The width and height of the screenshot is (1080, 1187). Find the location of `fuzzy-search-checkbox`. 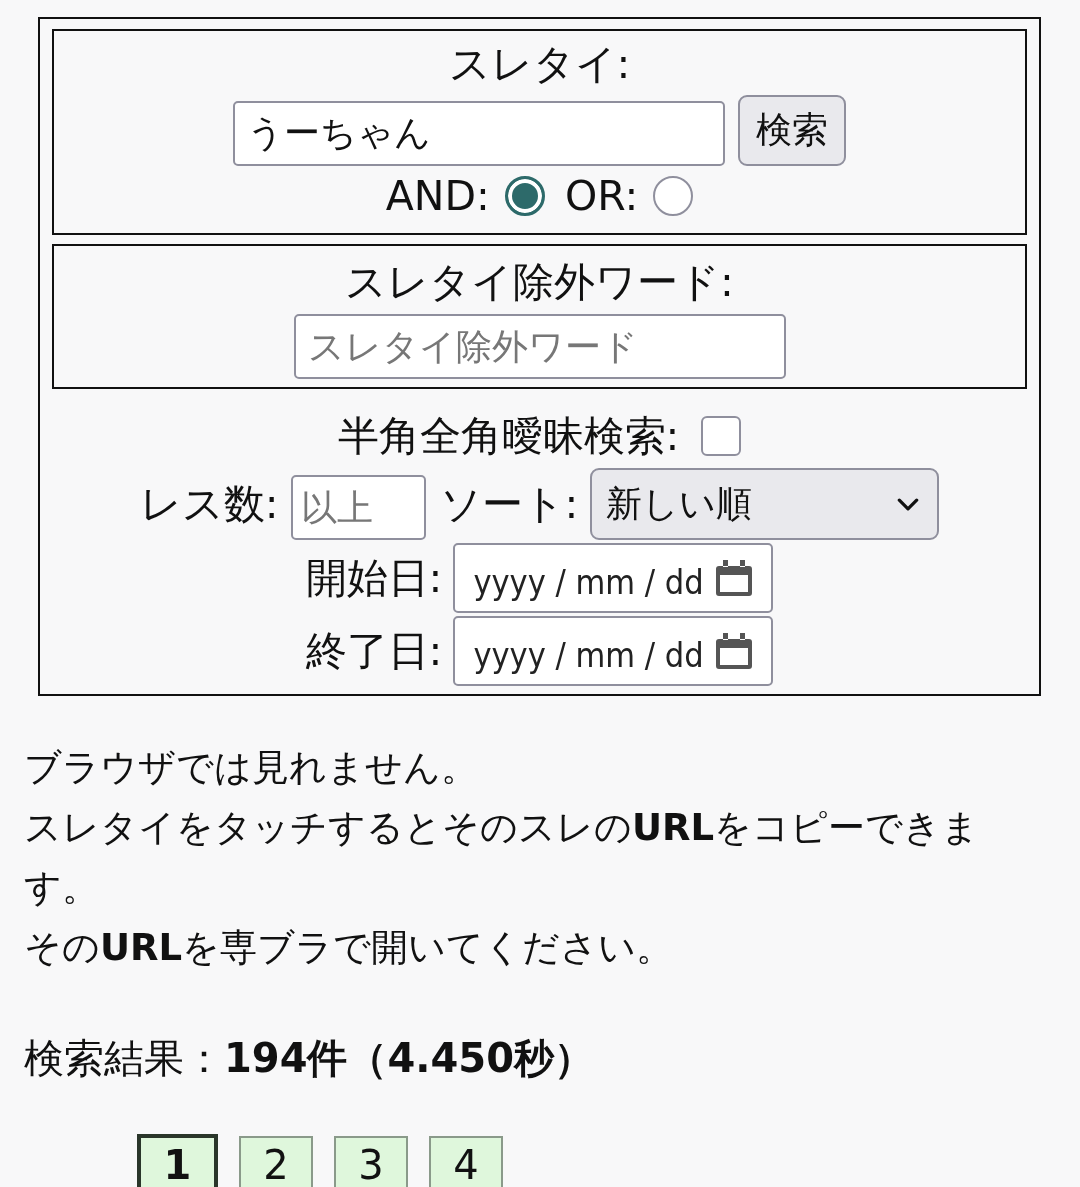

fuzzy-search-checkbox is located at coordinates (721, 436).